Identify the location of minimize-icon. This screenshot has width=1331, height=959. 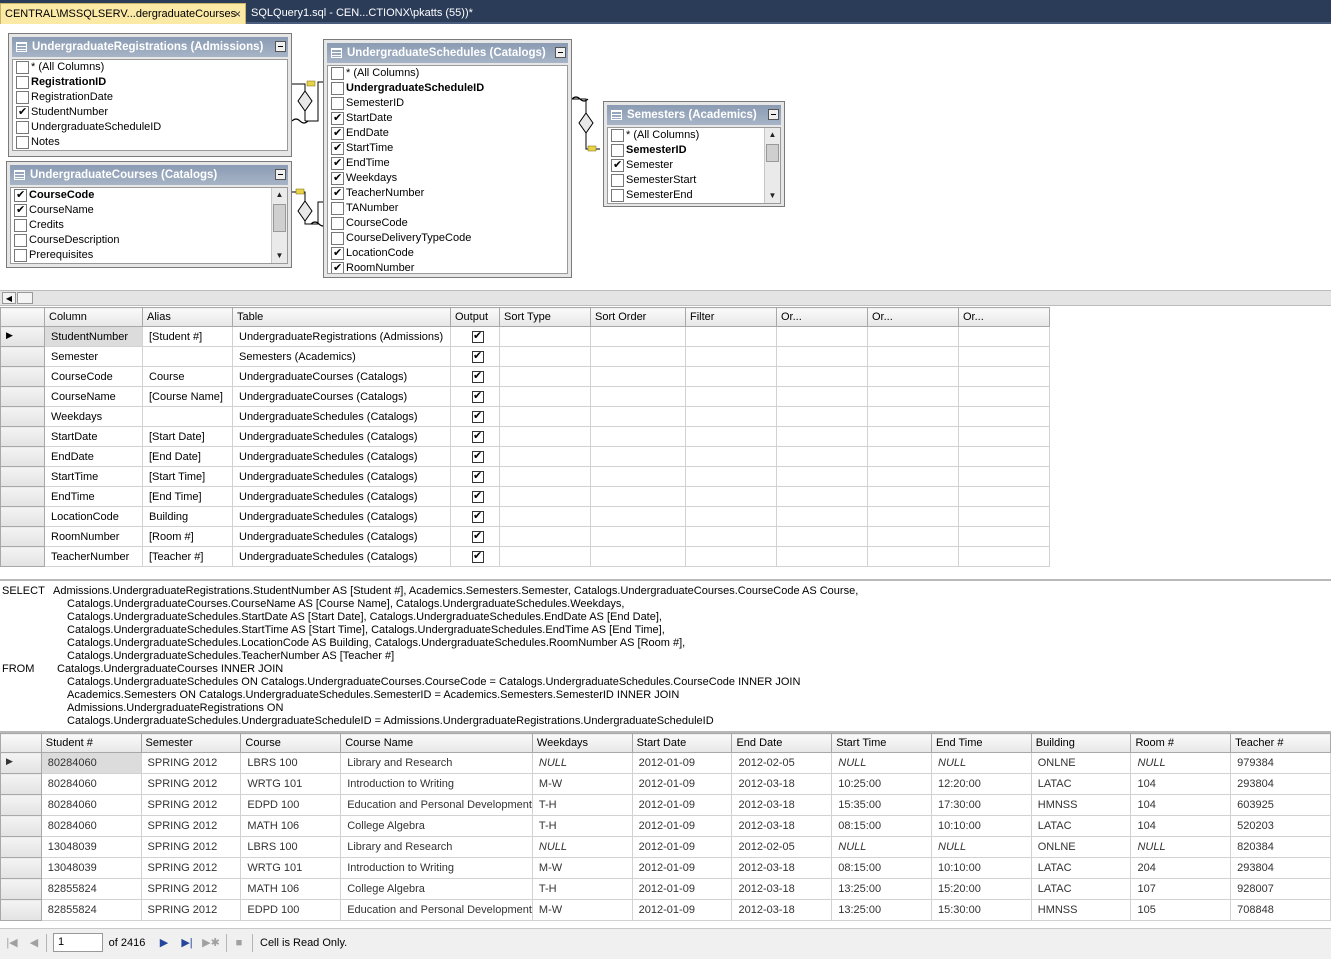
(280, 46).